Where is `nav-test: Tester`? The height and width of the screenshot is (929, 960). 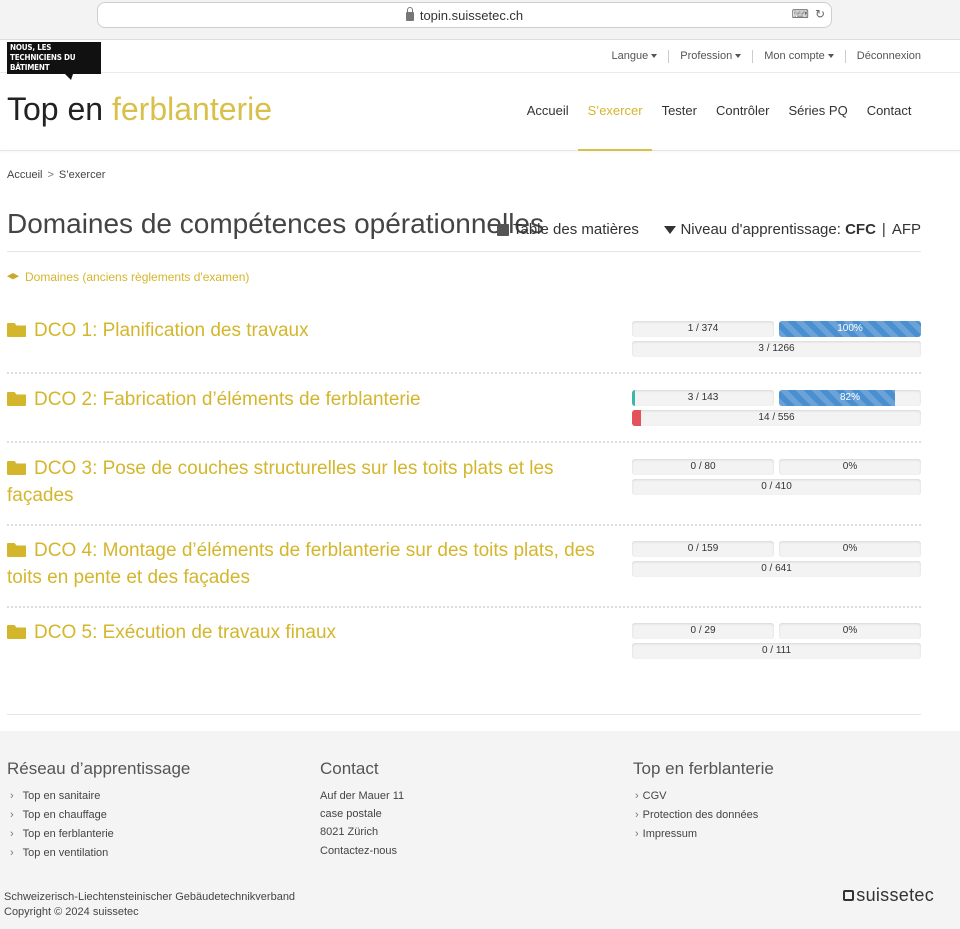 nav-test: Tester is located at coordinates (679, 112).